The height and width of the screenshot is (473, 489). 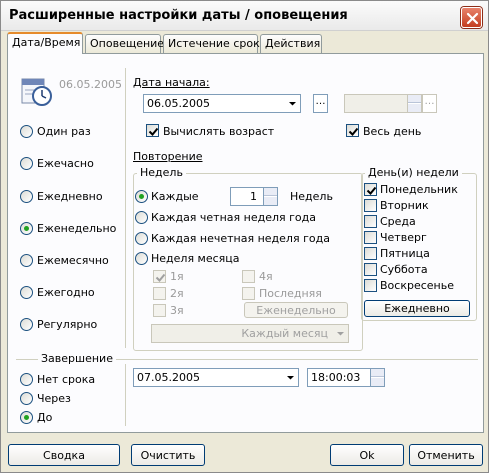 I want to click on radio-even-week, so click(x=141, y=217).